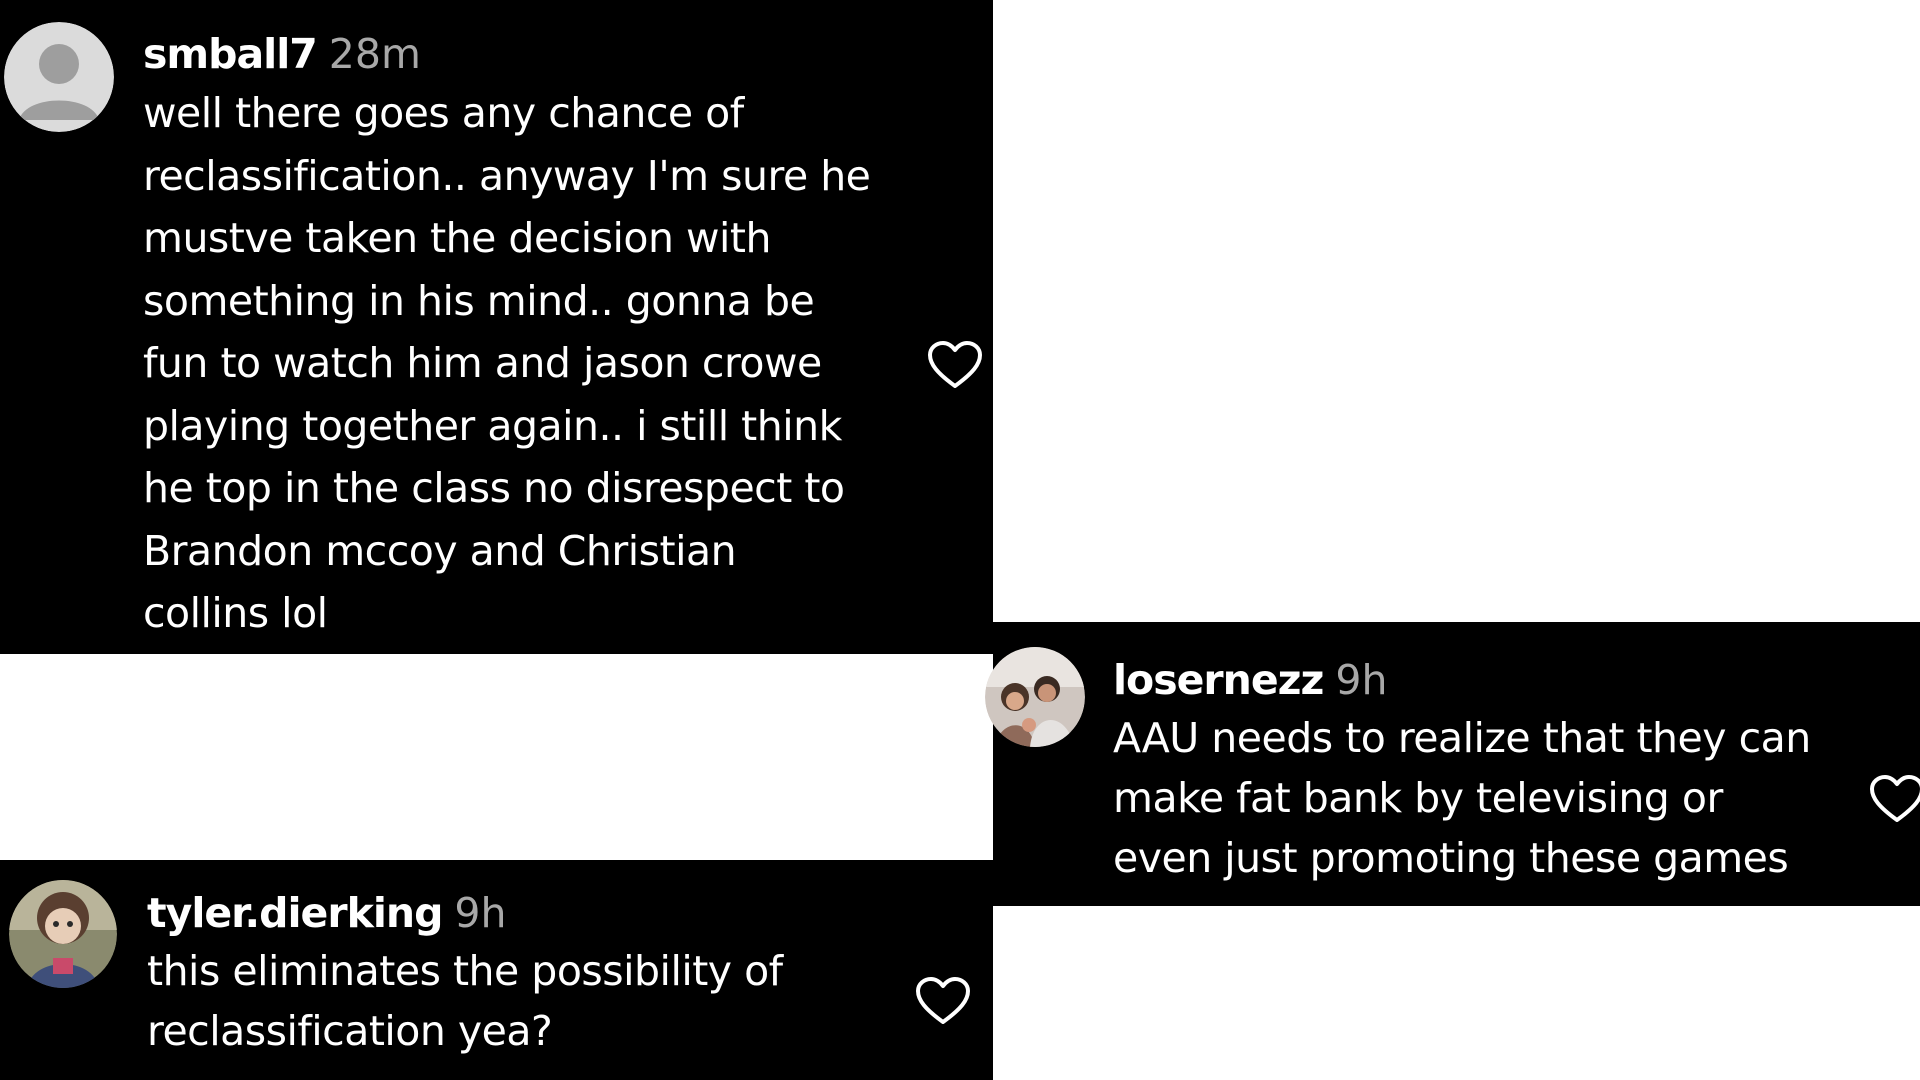  Describe the element at coordinates (533, 54) in the screenshot. I see `comment-header: smball7 28m` at that location.